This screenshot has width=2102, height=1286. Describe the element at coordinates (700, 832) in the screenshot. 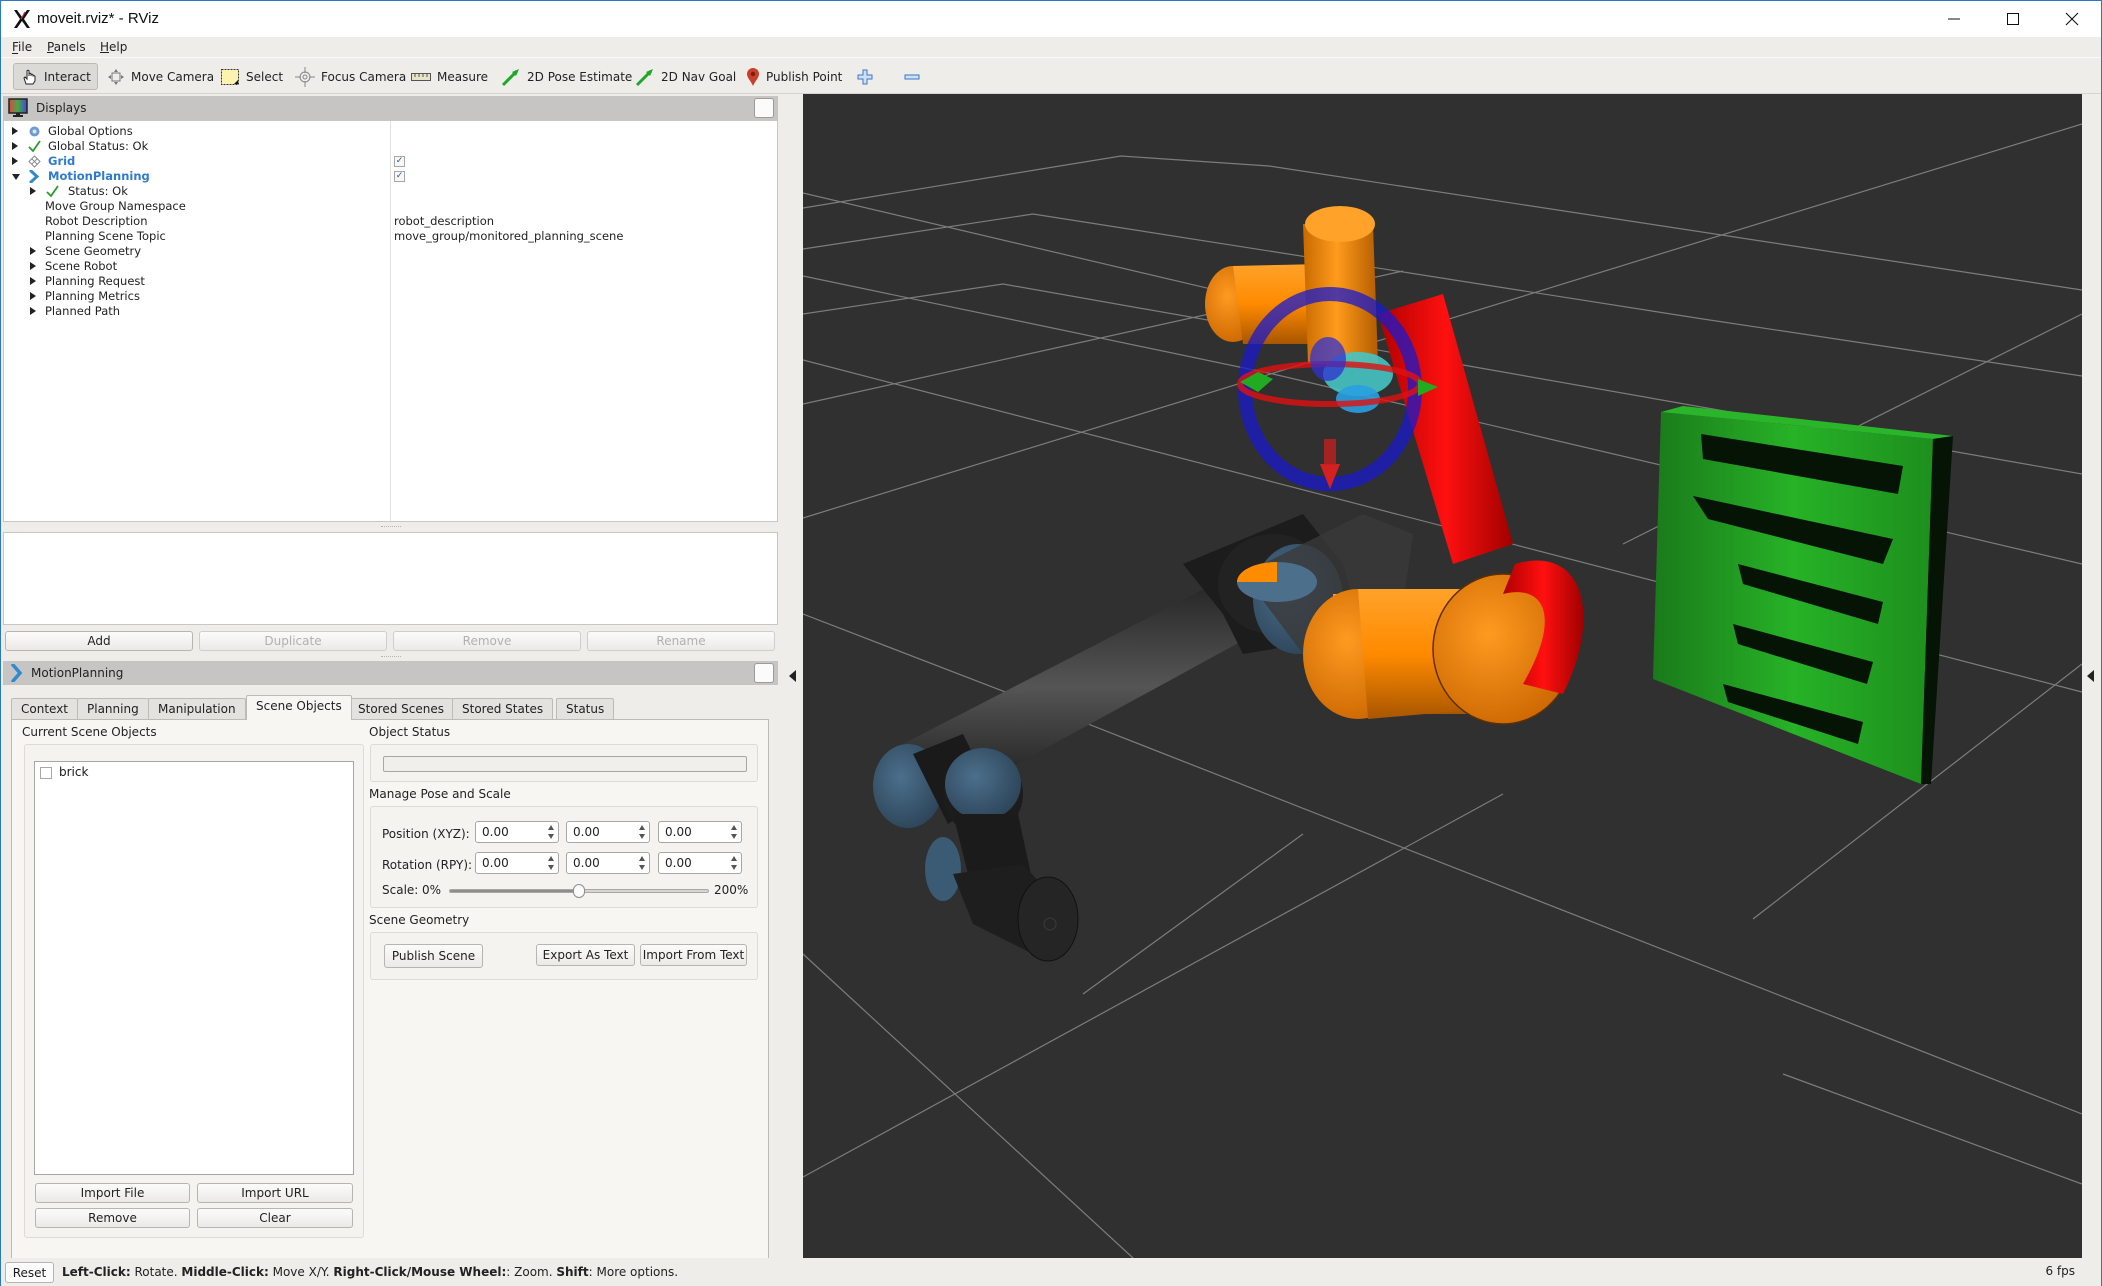

I see `position-z-spinbox: 0.00` at that location.